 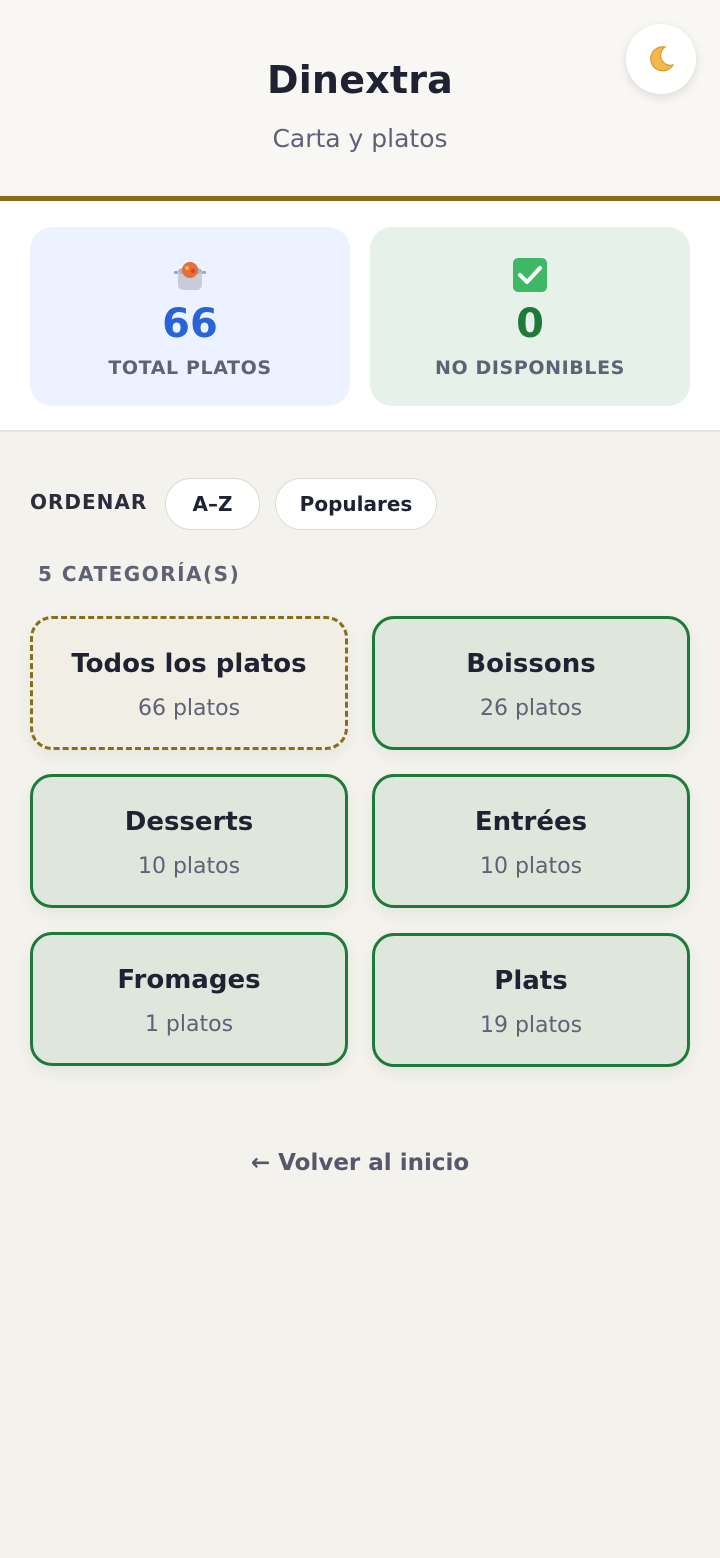 I want to click on check-box-icon, so click(x=530, y=275).